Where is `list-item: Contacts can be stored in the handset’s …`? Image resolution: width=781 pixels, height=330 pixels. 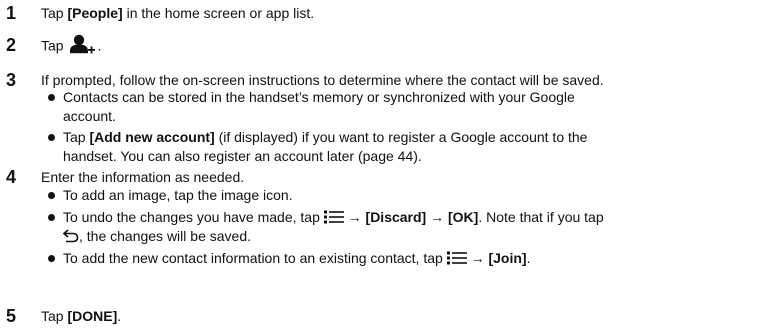
list-item: Contacts can be stored in the handset’s … is located at coordinates (412, 107).